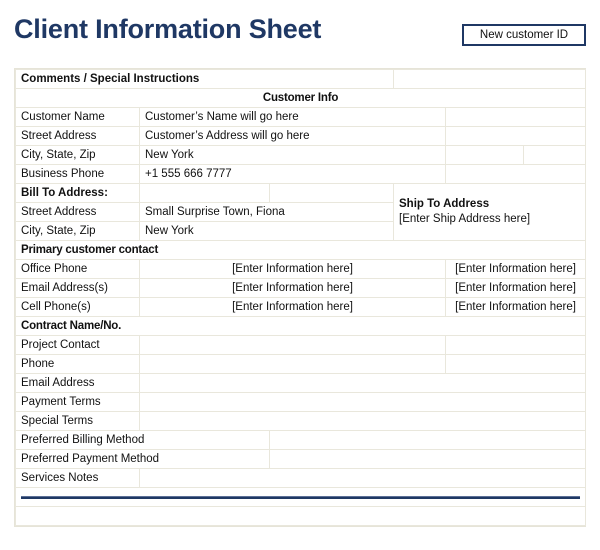 Image resolution: width=600 pixels, height=550 pixels. What do you see at coordinates (427, 459) in the screenshot?
I see `value-preferred-payment-method` at bounding box center [427, 459].